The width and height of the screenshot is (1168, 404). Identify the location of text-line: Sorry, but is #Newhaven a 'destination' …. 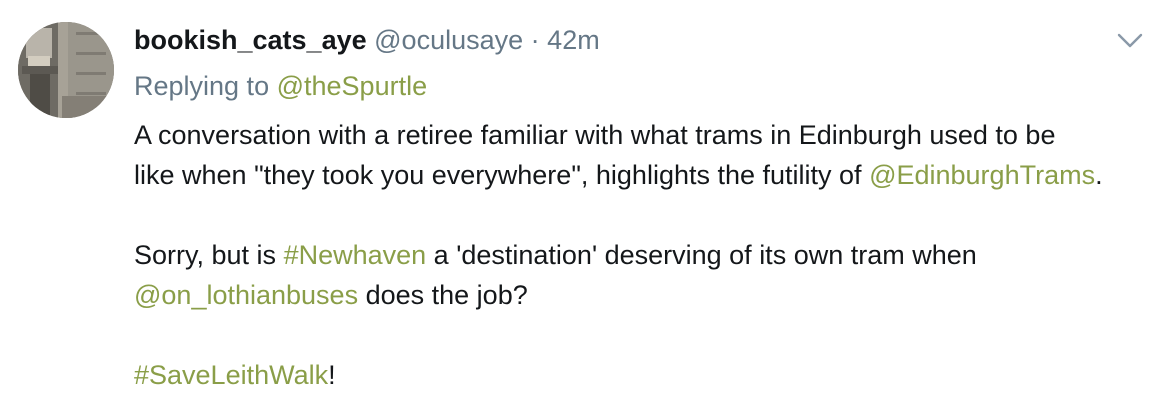
(644, 255).